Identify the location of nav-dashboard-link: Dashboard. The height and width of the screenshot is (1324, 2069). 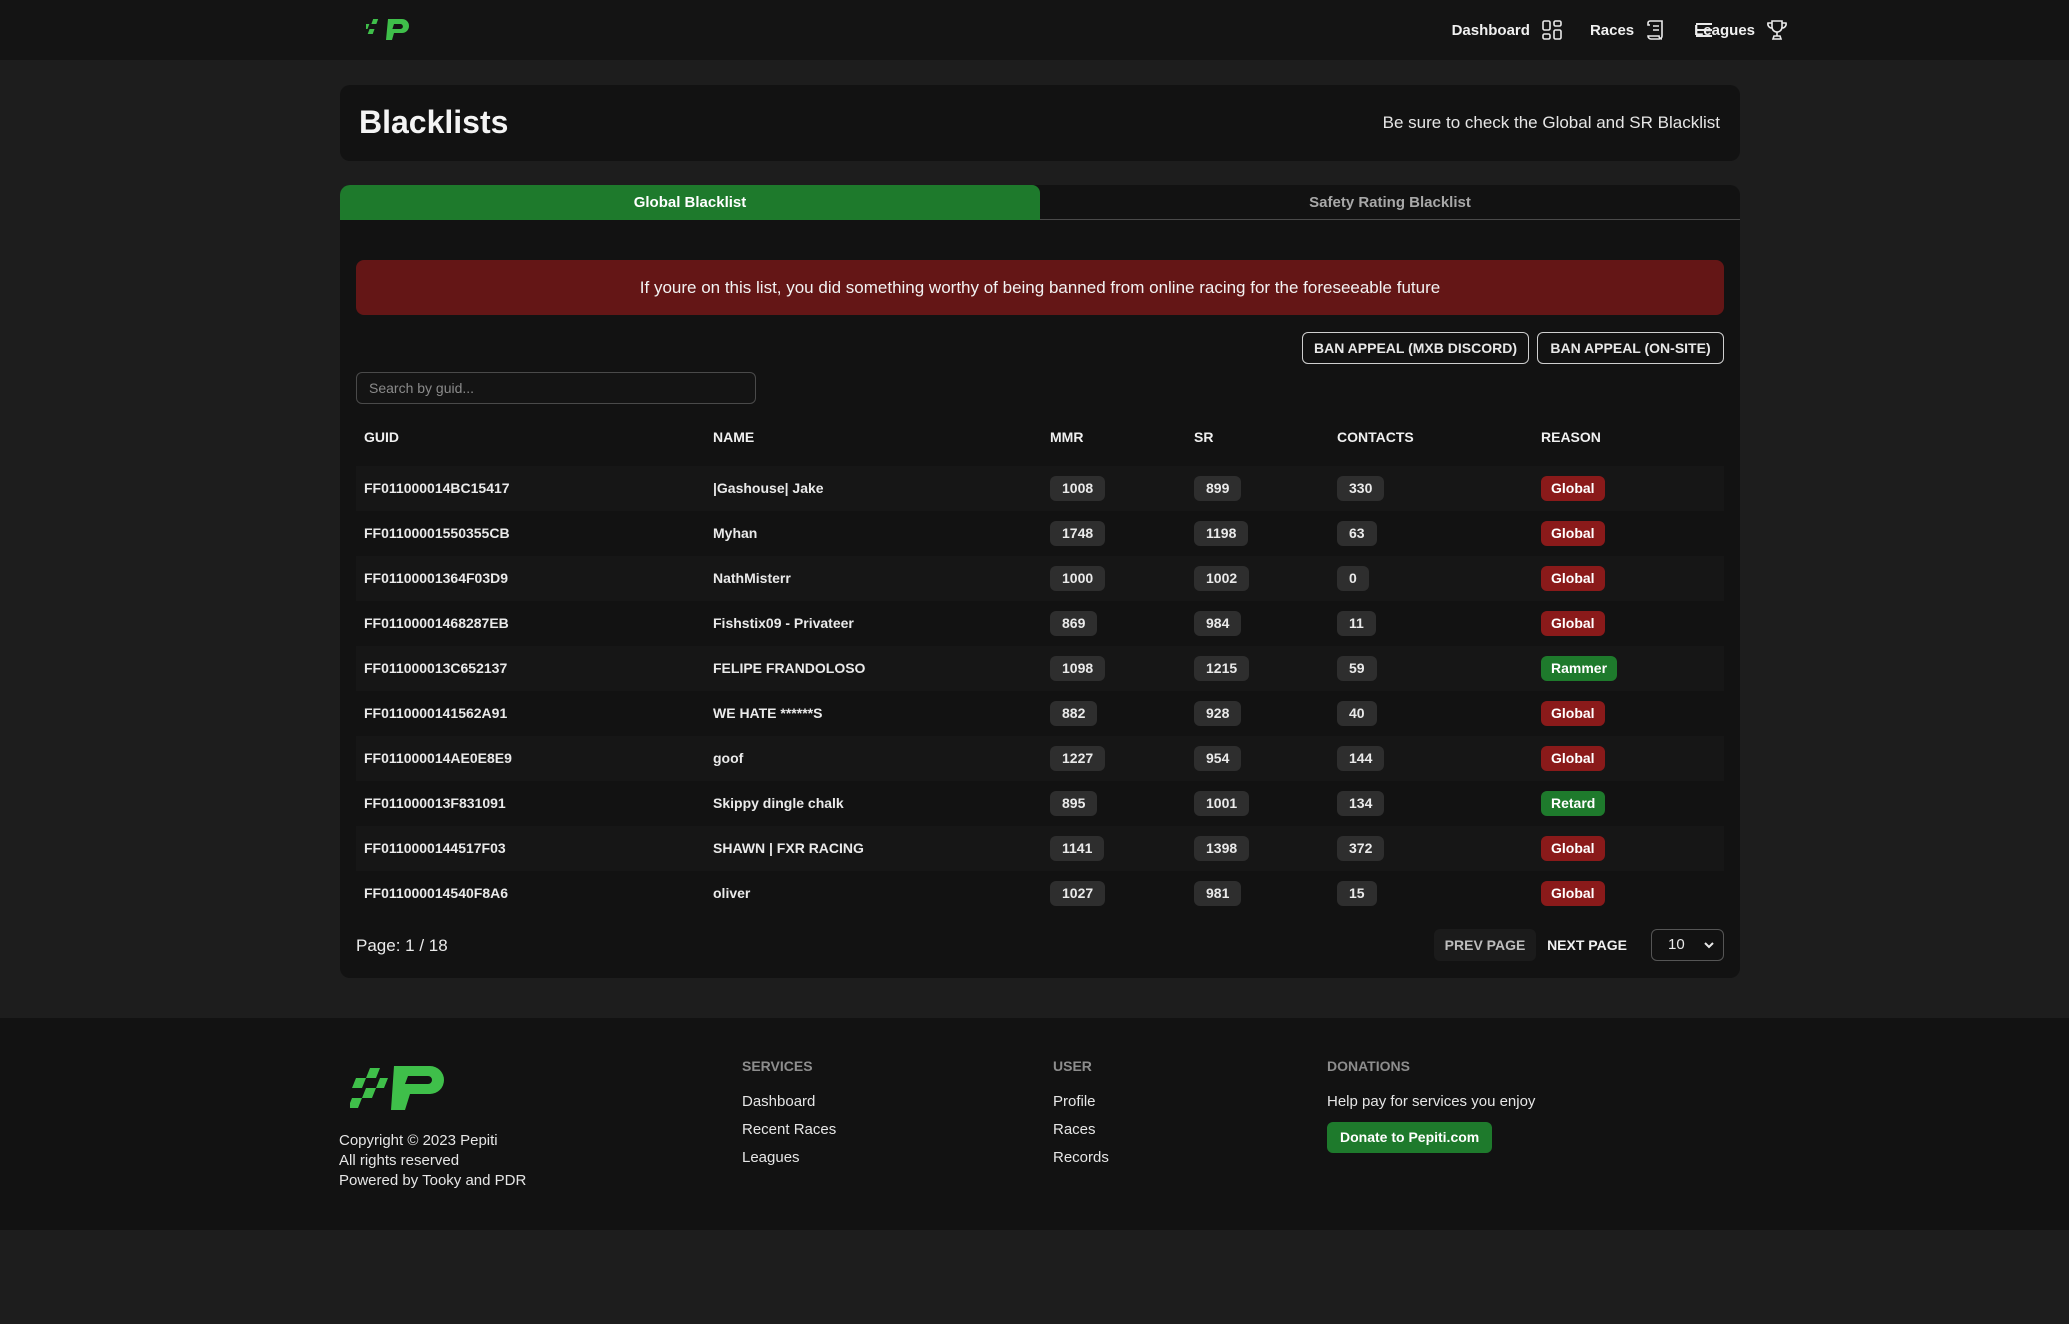
(1508, 30).